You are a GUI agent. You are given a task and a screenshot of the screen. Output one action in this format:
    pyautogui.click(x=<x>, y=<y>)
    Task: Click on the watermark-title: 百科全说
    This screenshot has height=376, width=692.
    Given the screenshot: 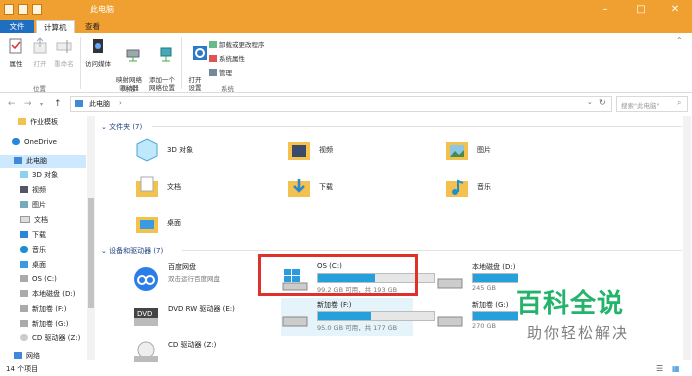 What is the action you would take?
    pyautogui.click(x=570, y=304)
    